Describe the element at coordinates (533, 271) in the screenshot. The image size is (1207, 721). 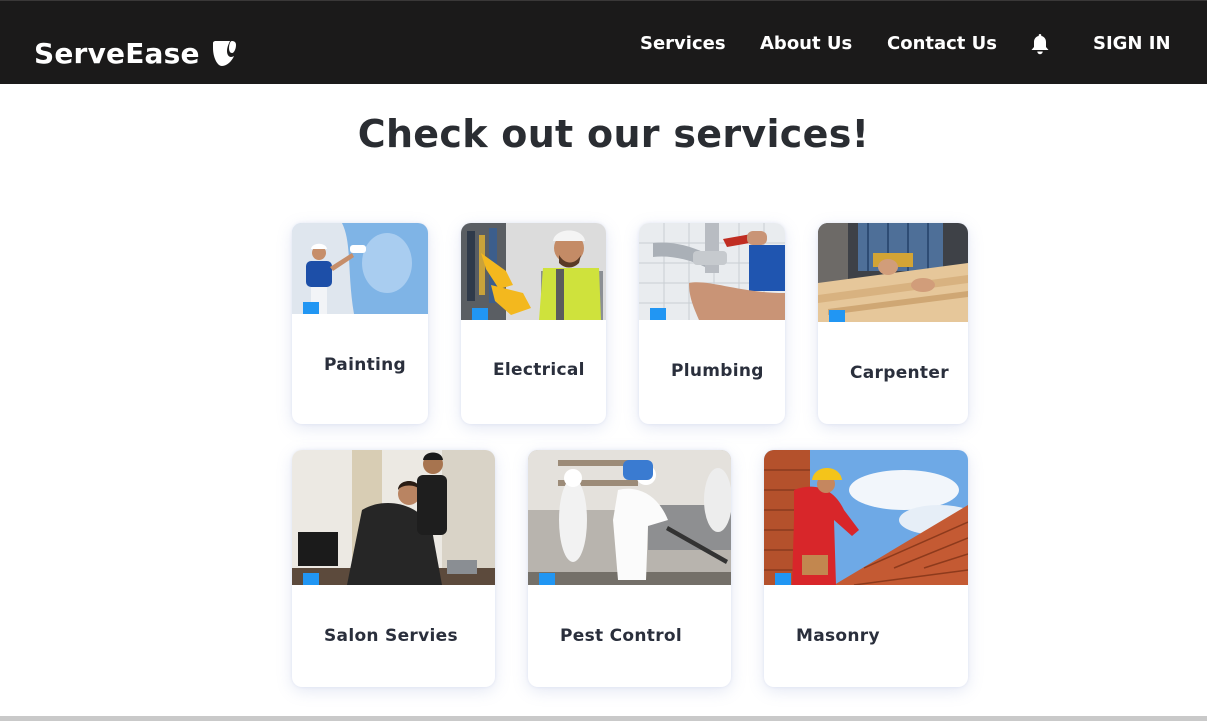
I see `electrical-image` at that location.